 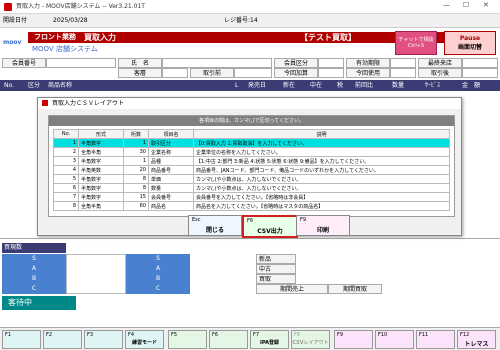 What do you see at coordinates (171, 170) in the screenshot?
I see `cell-item: 商品番号` at bounding box center [171, 170].